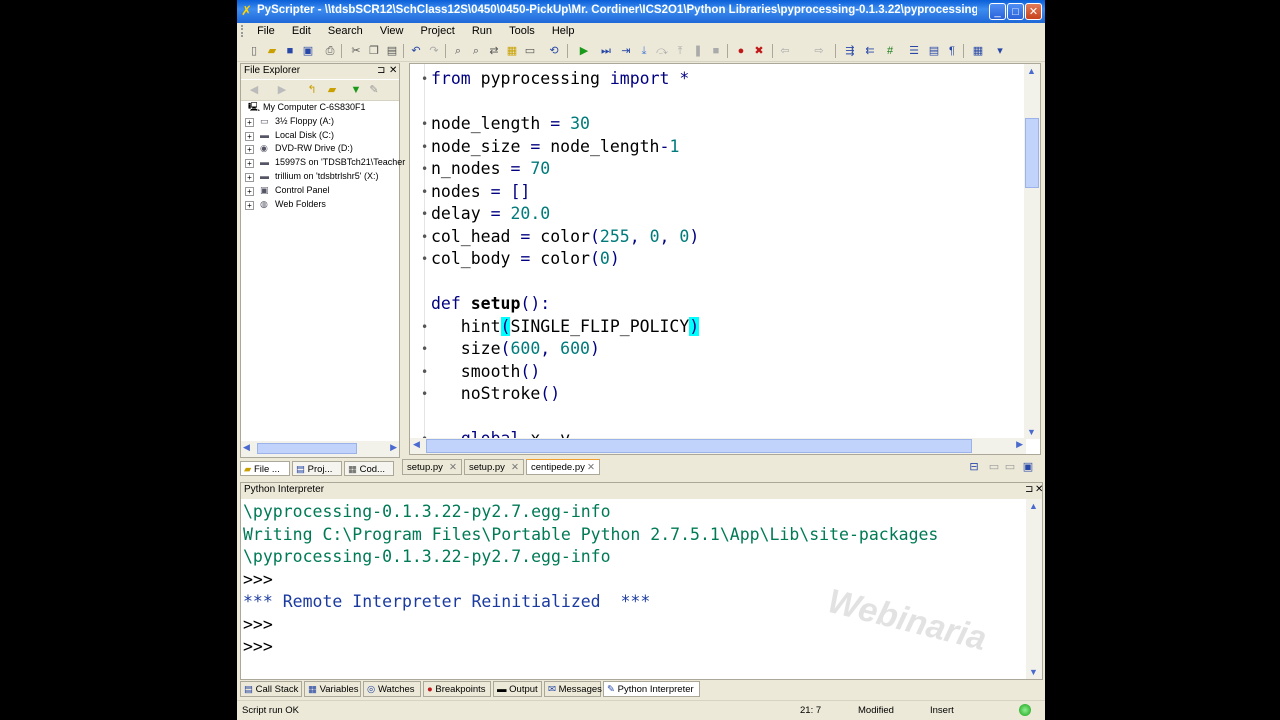 The width and height of the screenshot is (1280, 720). What do you see at coordinates (721, 124) in the screenshot?
I see `code-line: • node_length = 30` at bounding box center [721, 124].